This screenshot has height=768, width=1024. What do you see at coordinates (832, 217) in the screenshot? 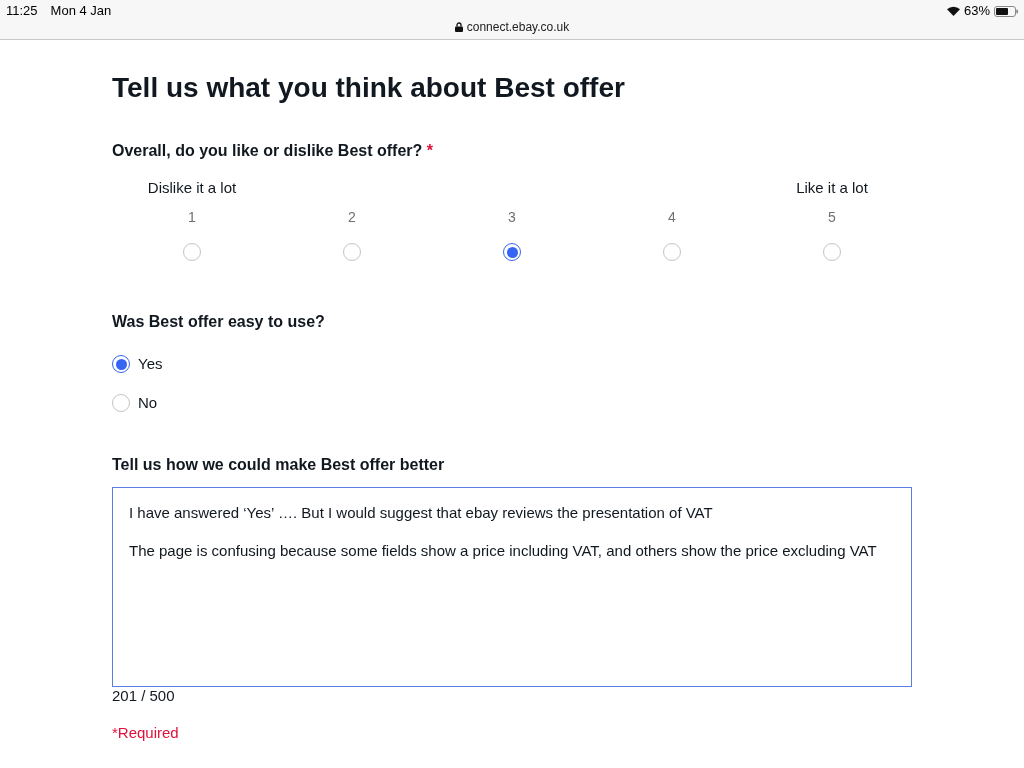
I see `scale-number: 5` at bounding box center [832, 217].